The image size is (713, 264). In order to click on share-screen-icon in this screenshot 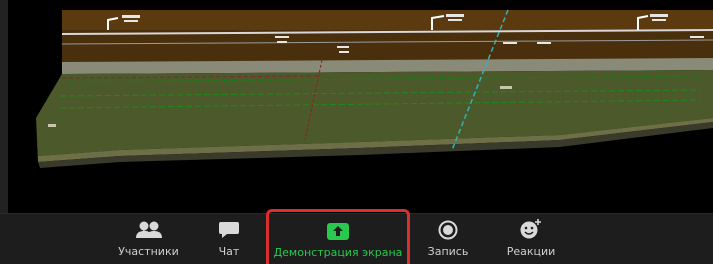, I will do `click(338, 226)`.